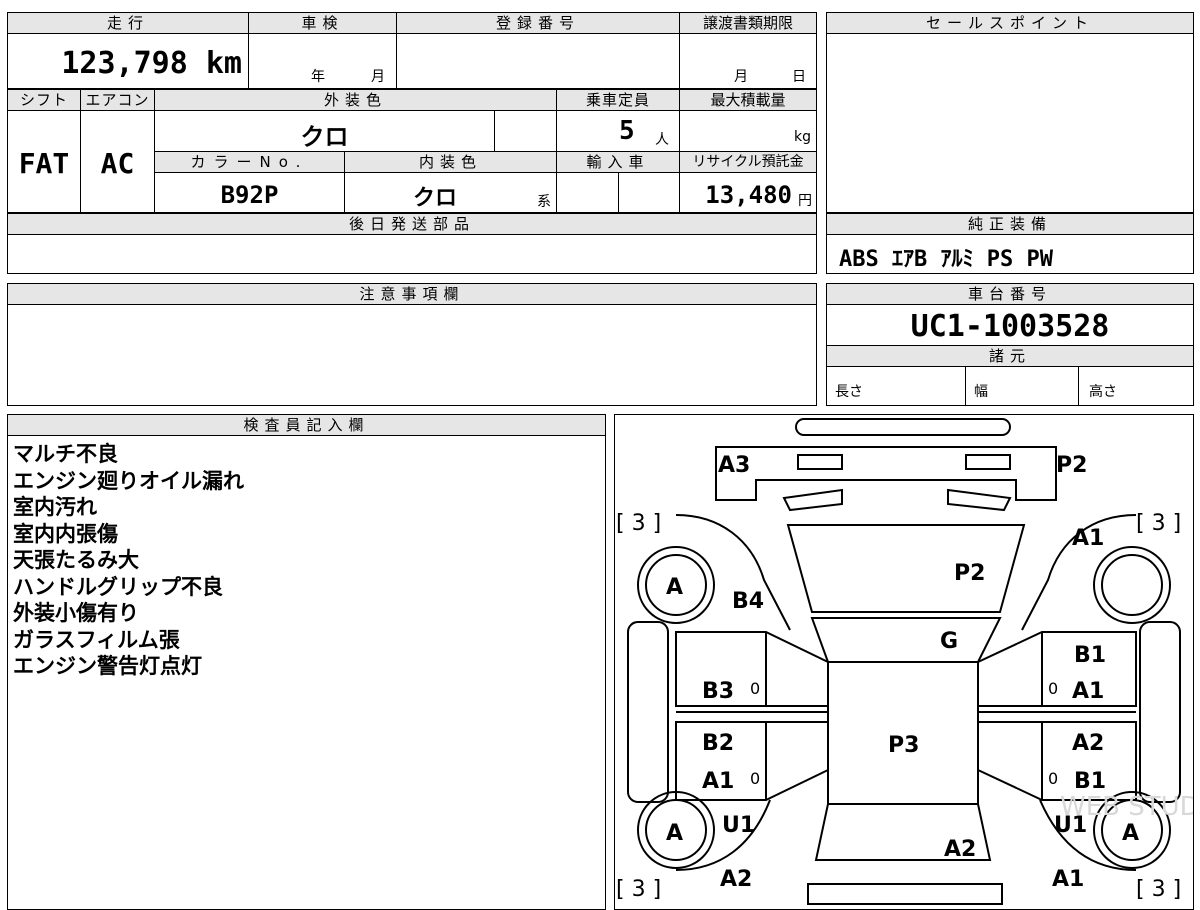 The width and height of the screenshot is (1200, 910). Describe the element at coordinates (76, 560) in the screenshot. I see `remark-line: 天張たるみ大` at that location.